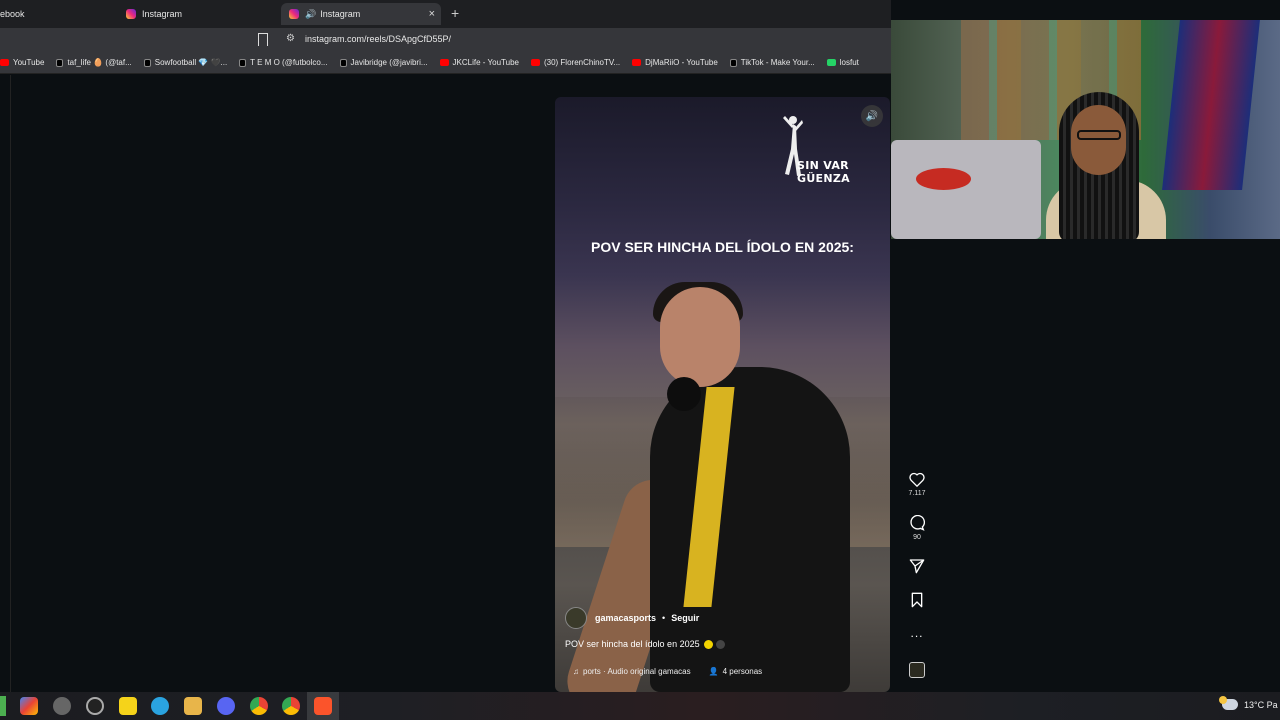 The width and height of the screenshot is (1280, 720). What do you see at coordinates (29, 62) in the screenshot?
I see `bookmark-label: YouTube` at bounding box center [29, 62].